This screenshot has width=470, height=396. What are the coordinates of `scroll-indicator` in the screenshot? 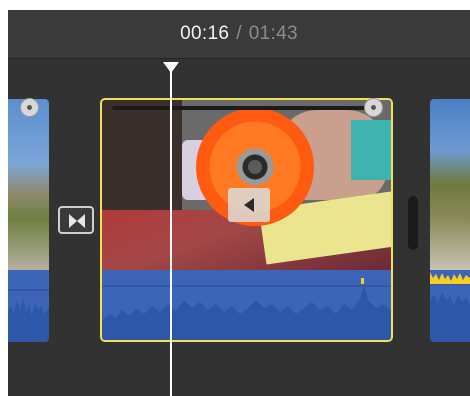 It's located at (413, 223).